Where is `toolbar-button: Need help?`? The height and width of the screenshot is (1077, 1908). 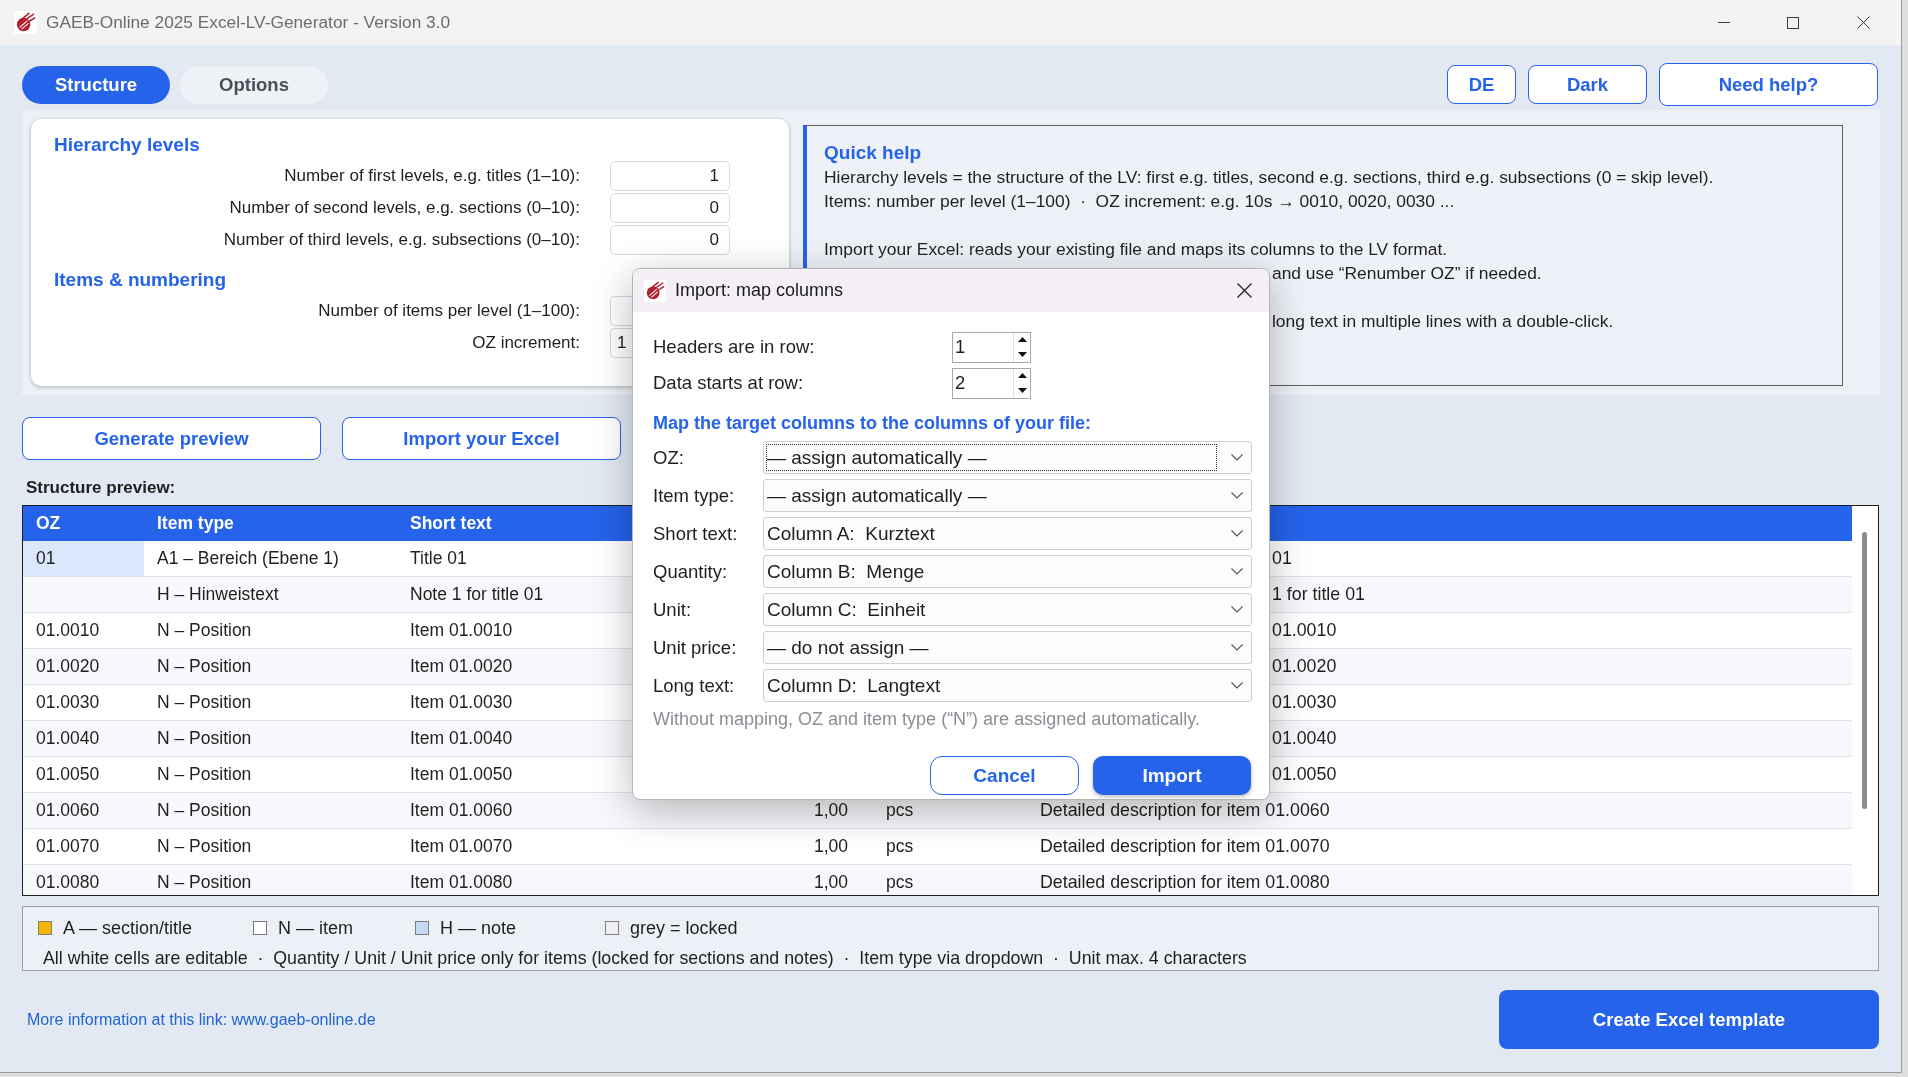 toolbar-button: Need help? is located at coordinates (1768, 84).